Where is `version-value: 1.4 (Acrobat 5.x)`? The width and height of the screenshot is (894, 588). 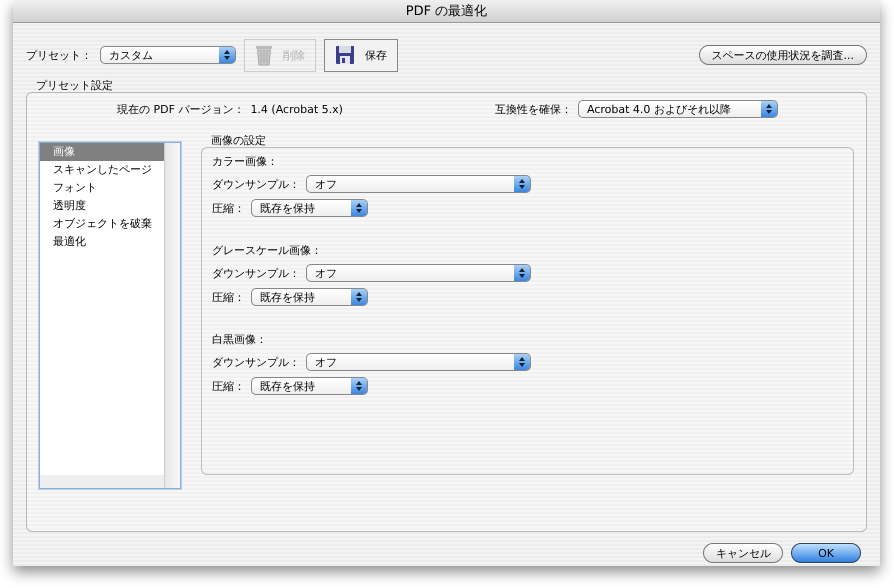
version-value: 1.4 (Acrobat 5.x) is located at coordinates (296, 109).